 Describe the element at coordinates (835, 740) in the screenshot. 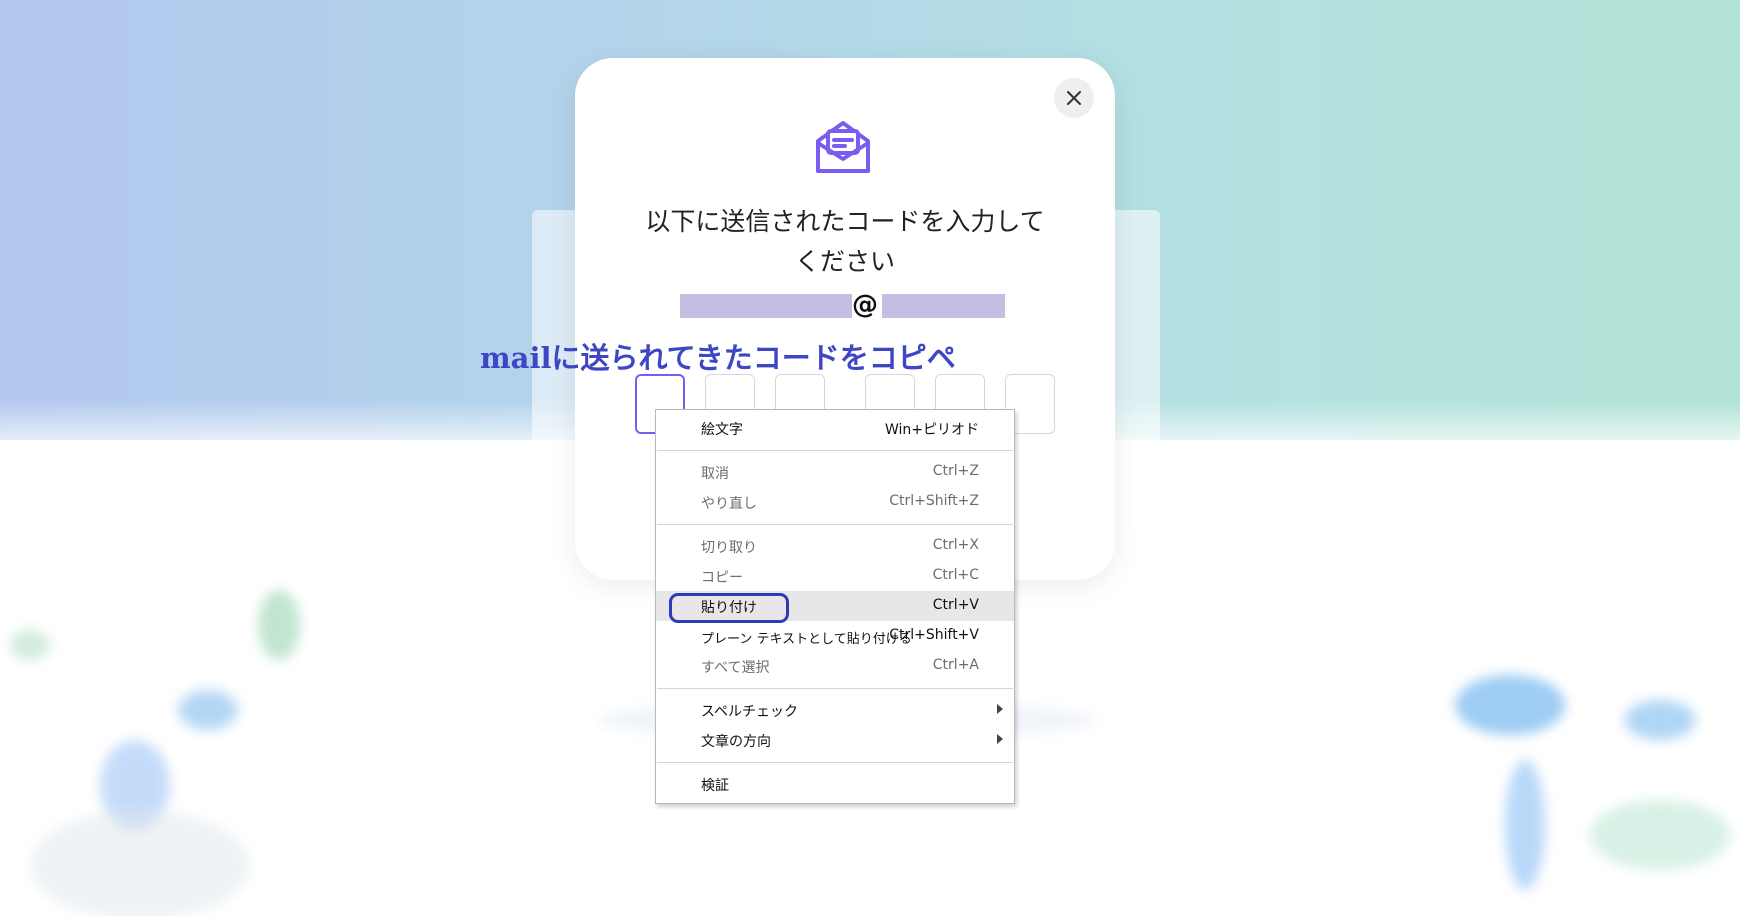

I see `menu-item-text-direction: 文章の方向` at that location.